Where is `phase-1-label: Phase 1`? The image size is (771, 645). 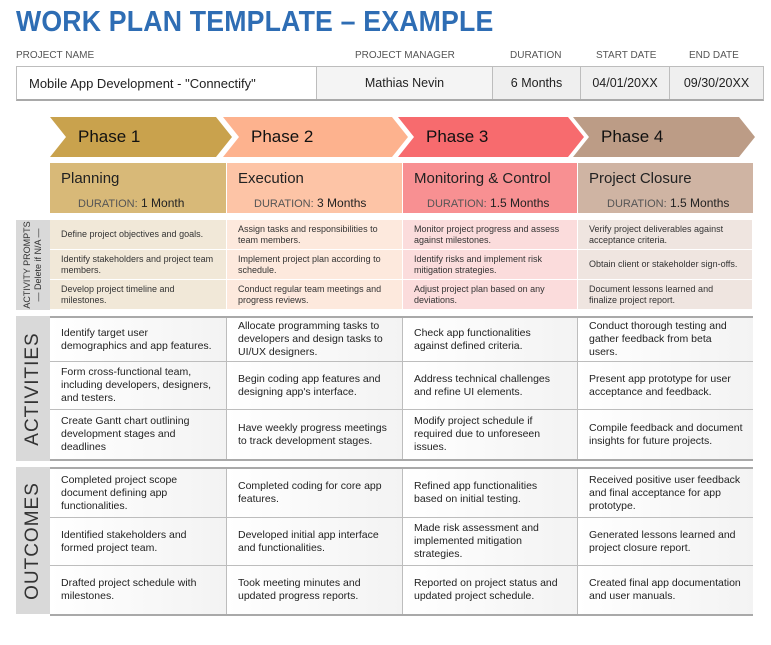 phase-1-label: Phase 1 is located at coordinates (109, 136).